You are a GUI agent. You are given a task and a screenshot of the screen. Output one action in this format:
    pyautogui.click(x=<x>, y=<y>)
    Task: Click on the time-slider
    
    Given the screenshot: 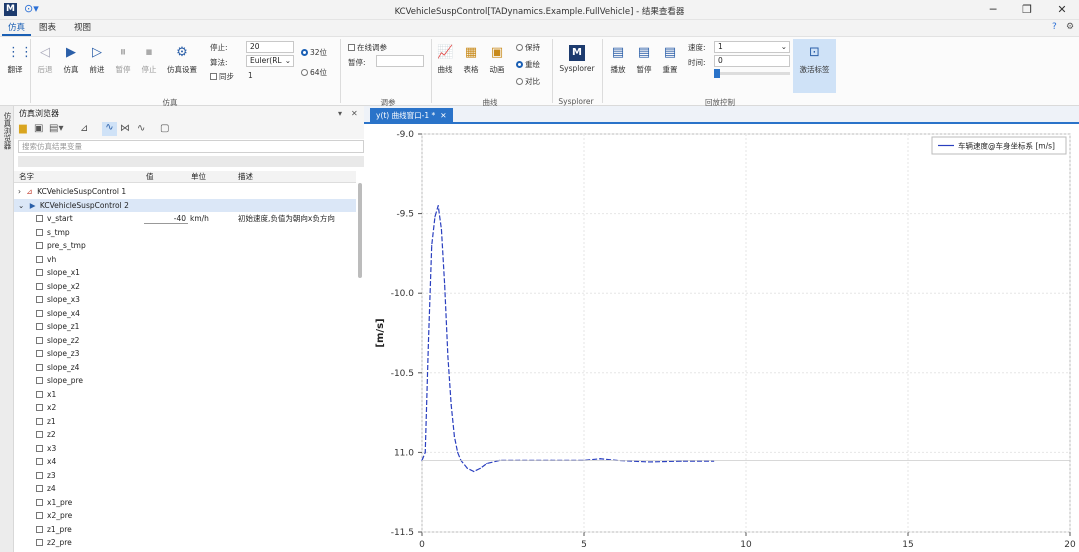 What is the action you would take?
    pyautogui.click(x=752, y=73)
    